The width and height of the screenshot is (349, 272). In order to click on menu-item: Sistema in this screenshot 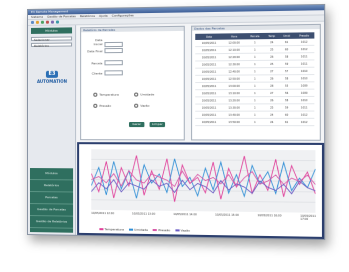, I will do `click(37, 17)`.